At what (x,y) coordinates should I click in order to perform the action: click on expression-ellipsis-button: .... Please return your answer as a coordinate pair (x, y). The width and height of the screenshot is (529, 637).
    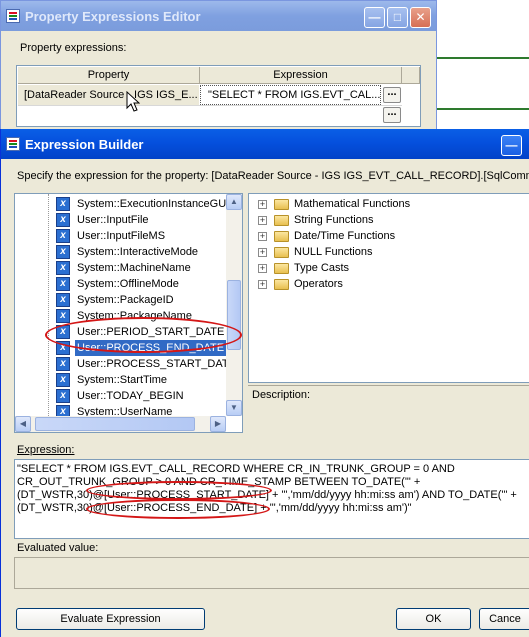
    Looking at the image, I should click on (392, 95).